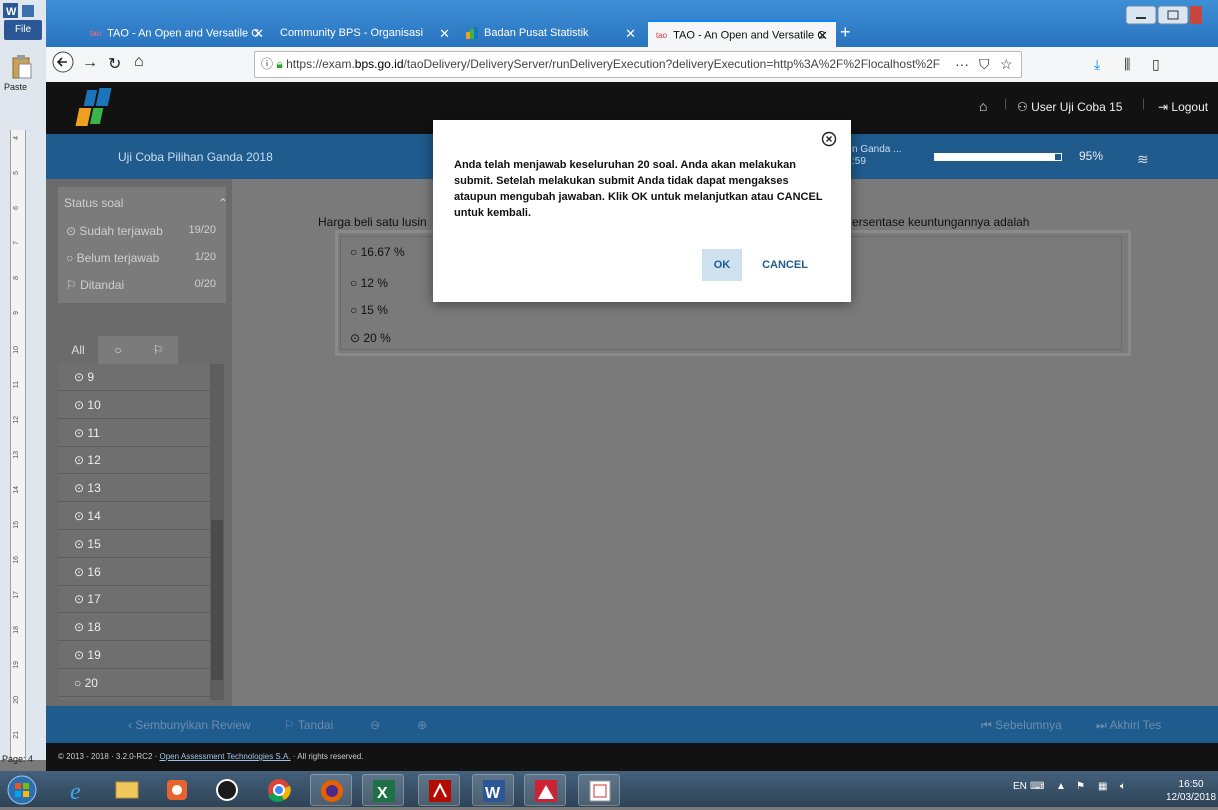 The image size is (1218, 810). I want to click on scrollbar-thumb, so click(217, 600).